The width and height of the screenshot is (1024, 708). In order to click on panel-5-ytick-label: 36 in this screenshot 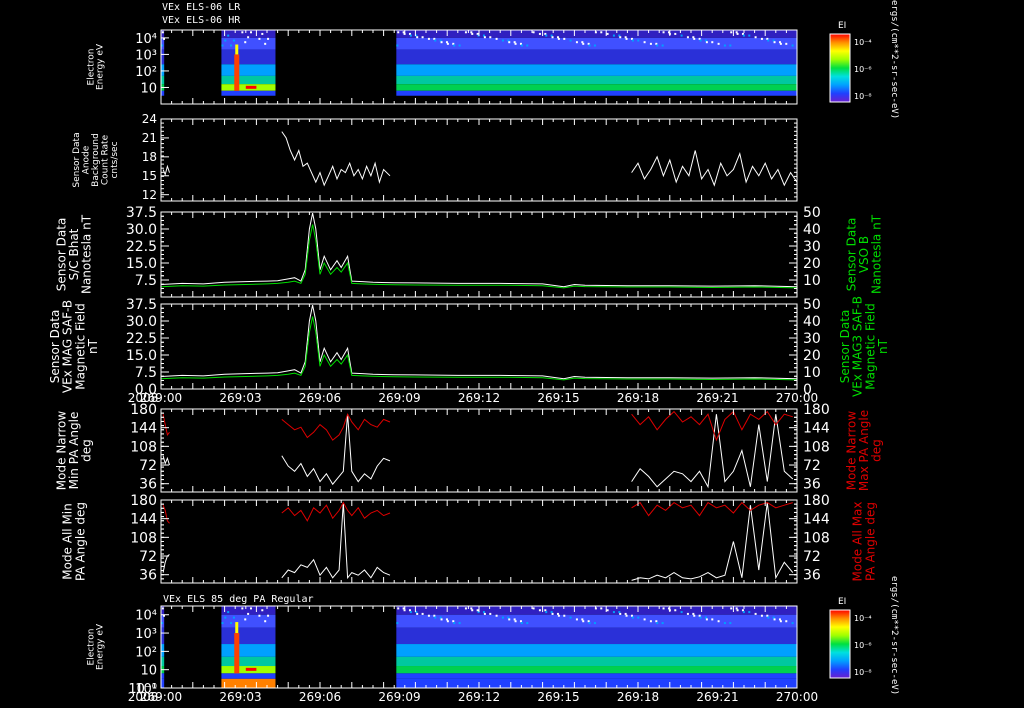, I will do `click(148, 485)`.